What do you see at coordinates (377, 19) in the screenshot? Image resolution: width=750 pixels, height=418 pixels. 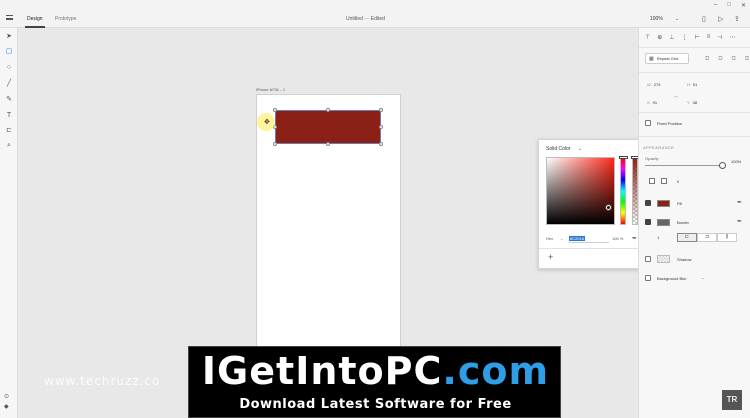 I see `document-status: Edited` at bounding box center [377, 19].